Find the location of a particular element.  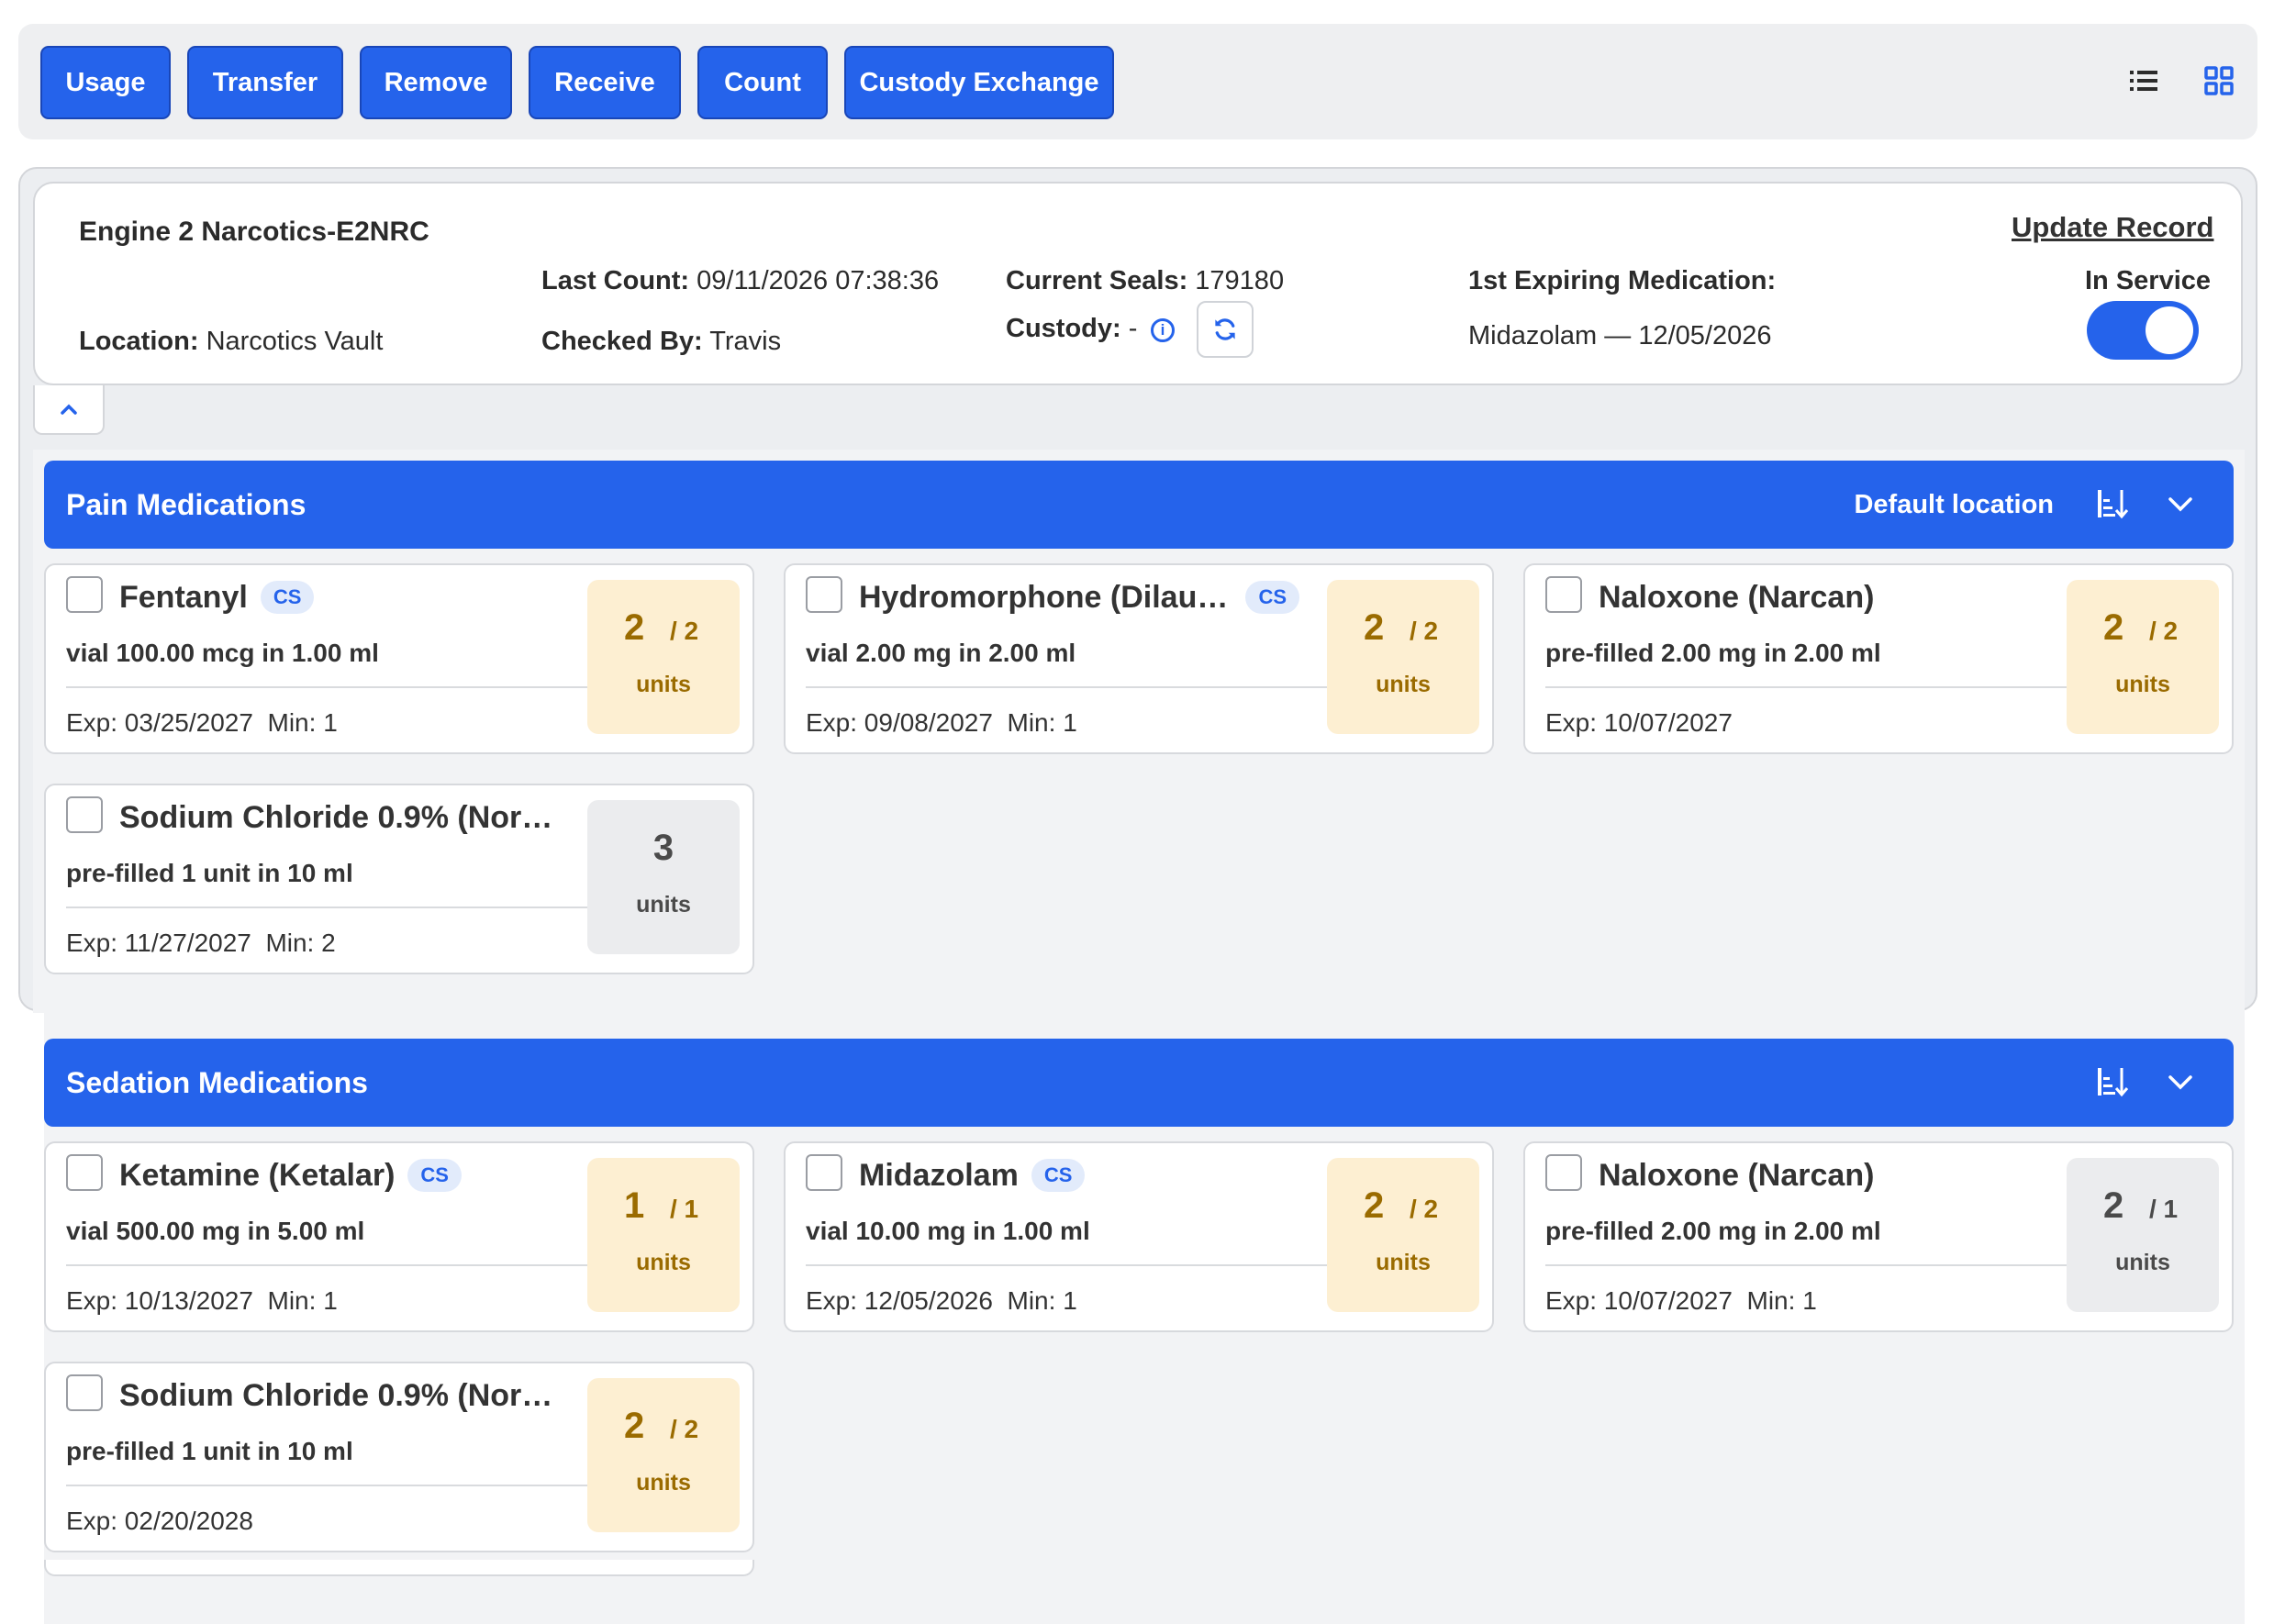

custody-label: Custody: is located at coordinates (1063, 328).